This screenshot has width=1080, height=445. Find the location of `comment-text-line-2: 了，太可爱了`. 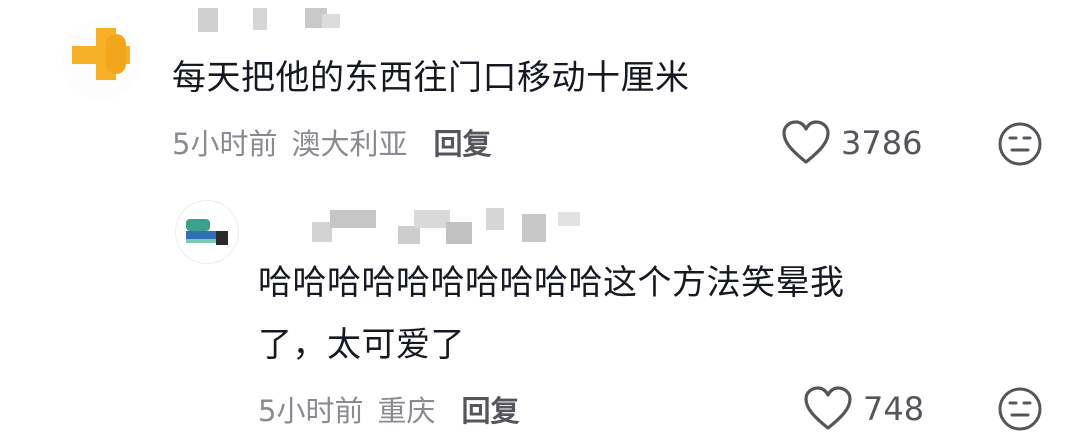

comment-text-line-2: 了，太可爱了 is located at coordinates (361, 345).